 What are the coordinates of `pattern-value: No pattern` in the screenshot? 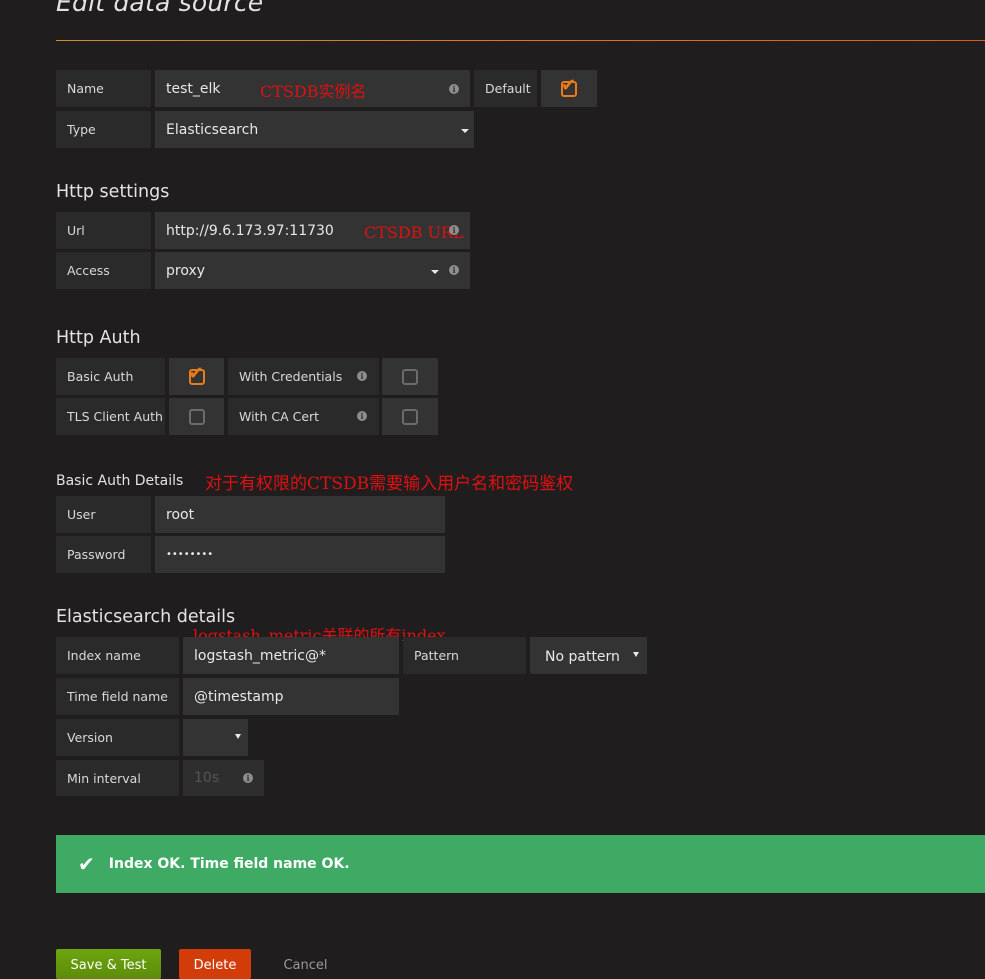 It's located at (582, 657).